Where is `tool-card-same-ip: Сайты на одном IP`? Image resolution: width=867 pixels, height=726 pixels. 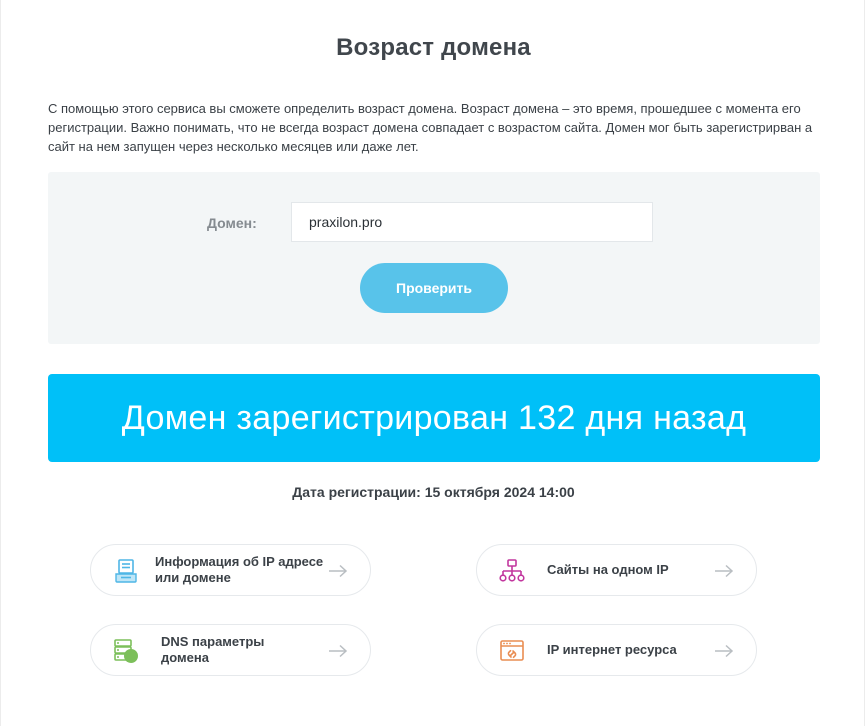
tool-card-same-ip: Сайты на одном IP is located at coordinates (616, 570).